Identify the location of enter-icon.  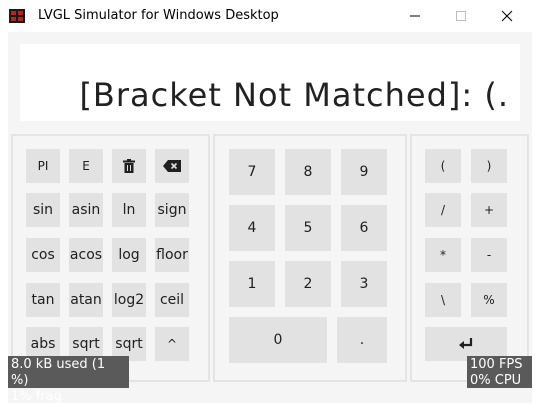
(466, 343).